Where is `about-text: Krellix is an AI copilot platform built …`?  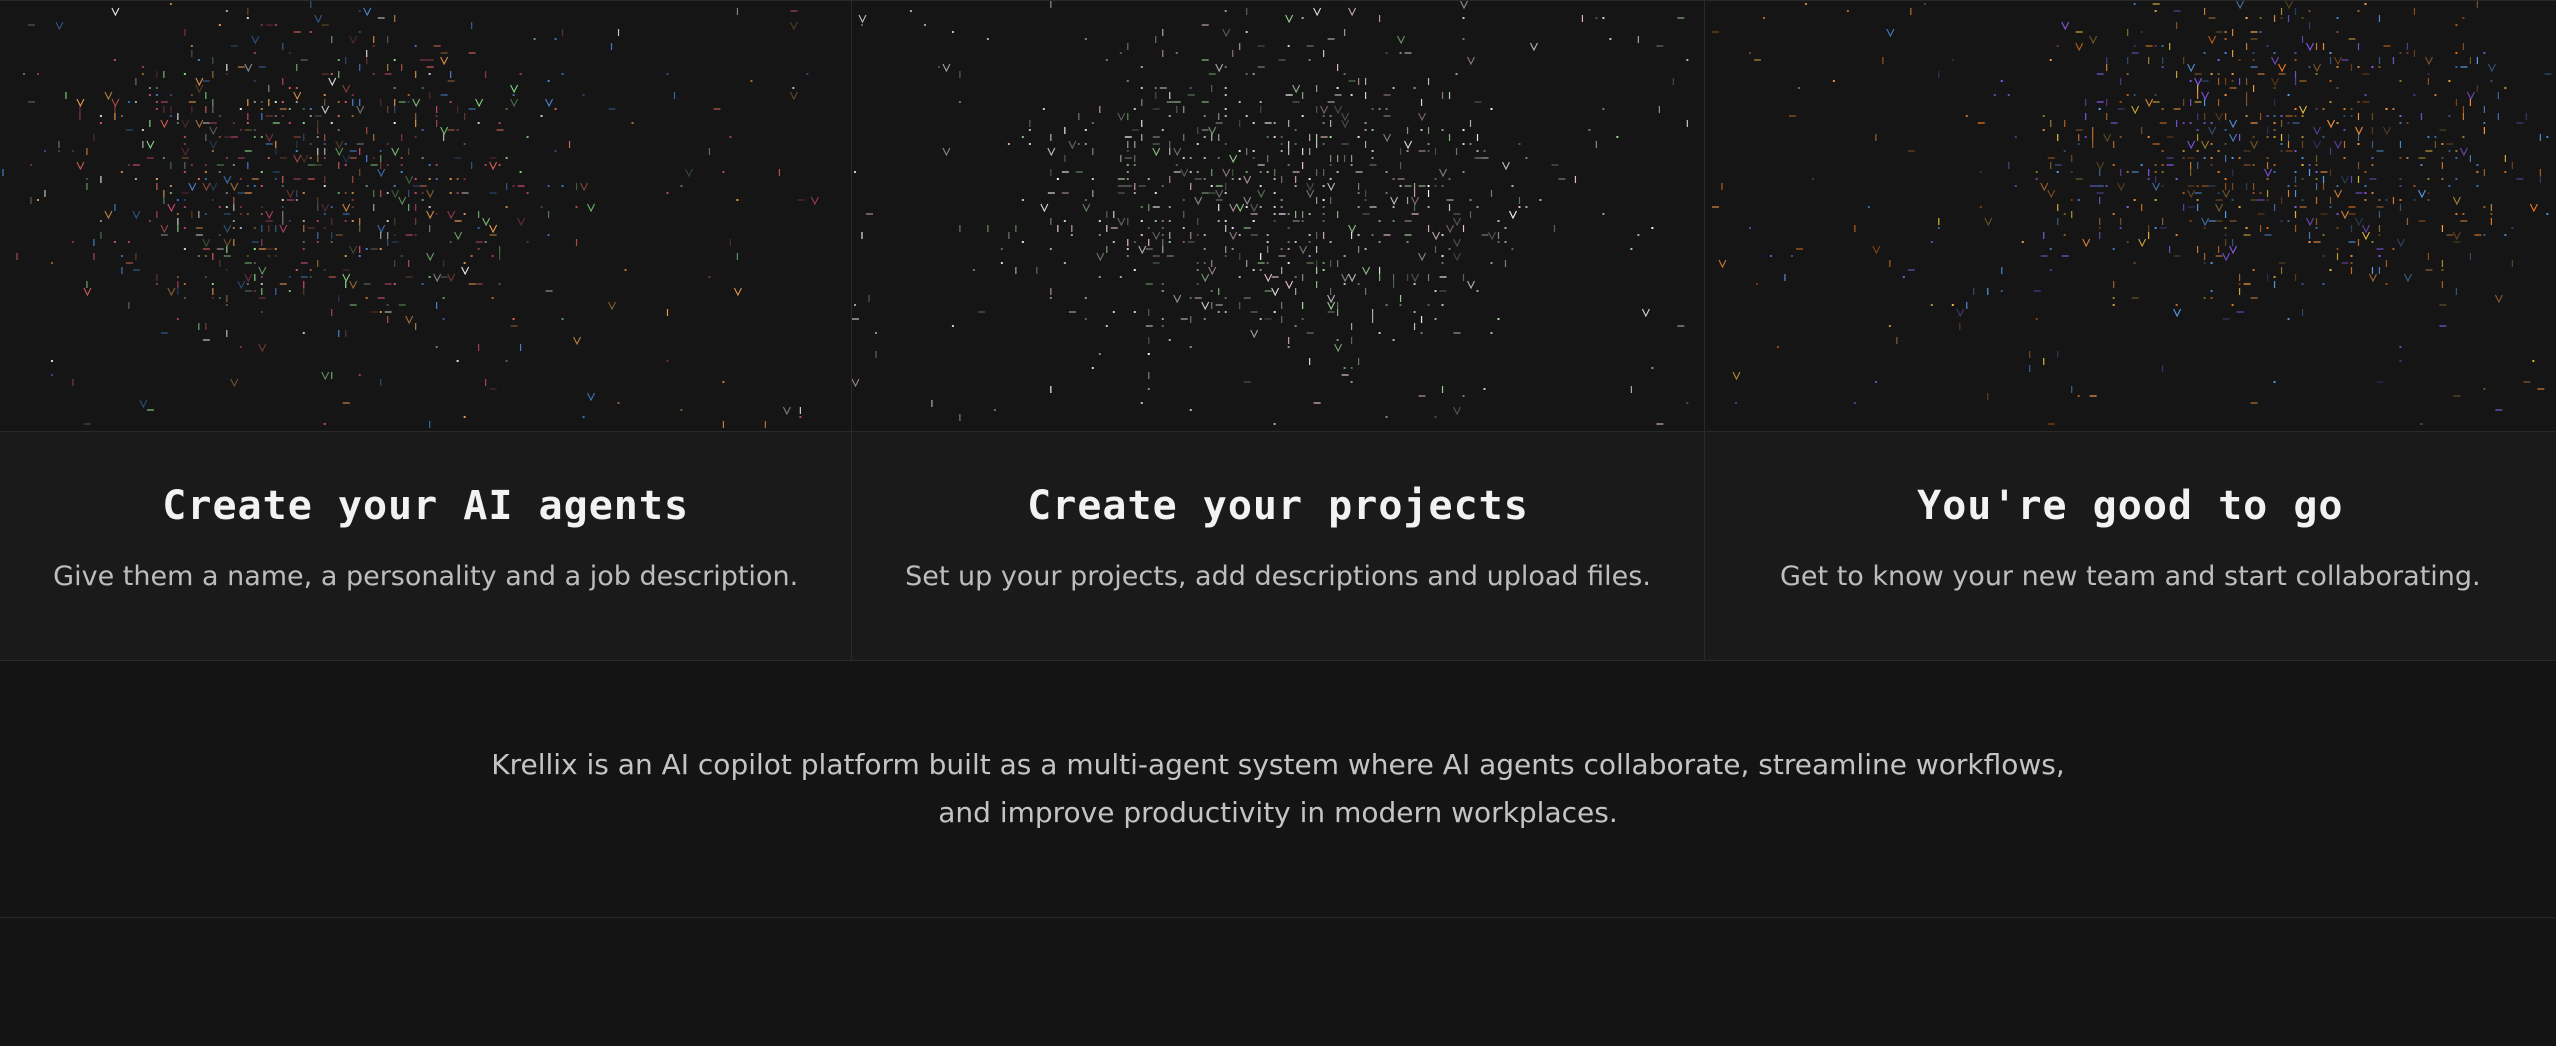
about-text: Krellix is an AI copilot platform built … is located at coordinates (1278, 788).